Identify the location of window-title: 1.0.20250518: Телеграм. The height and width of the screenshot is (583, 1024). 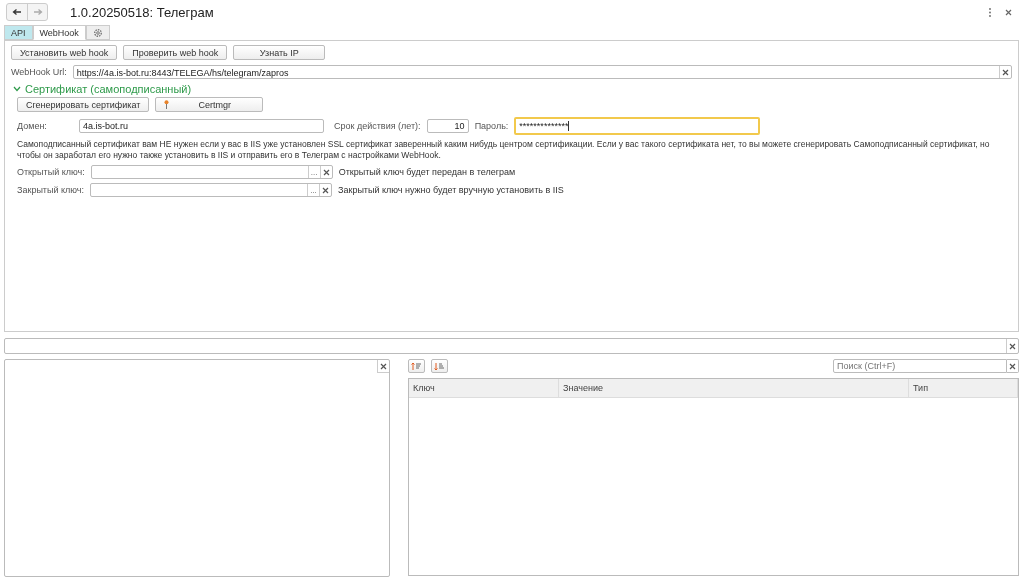
(142, 12).